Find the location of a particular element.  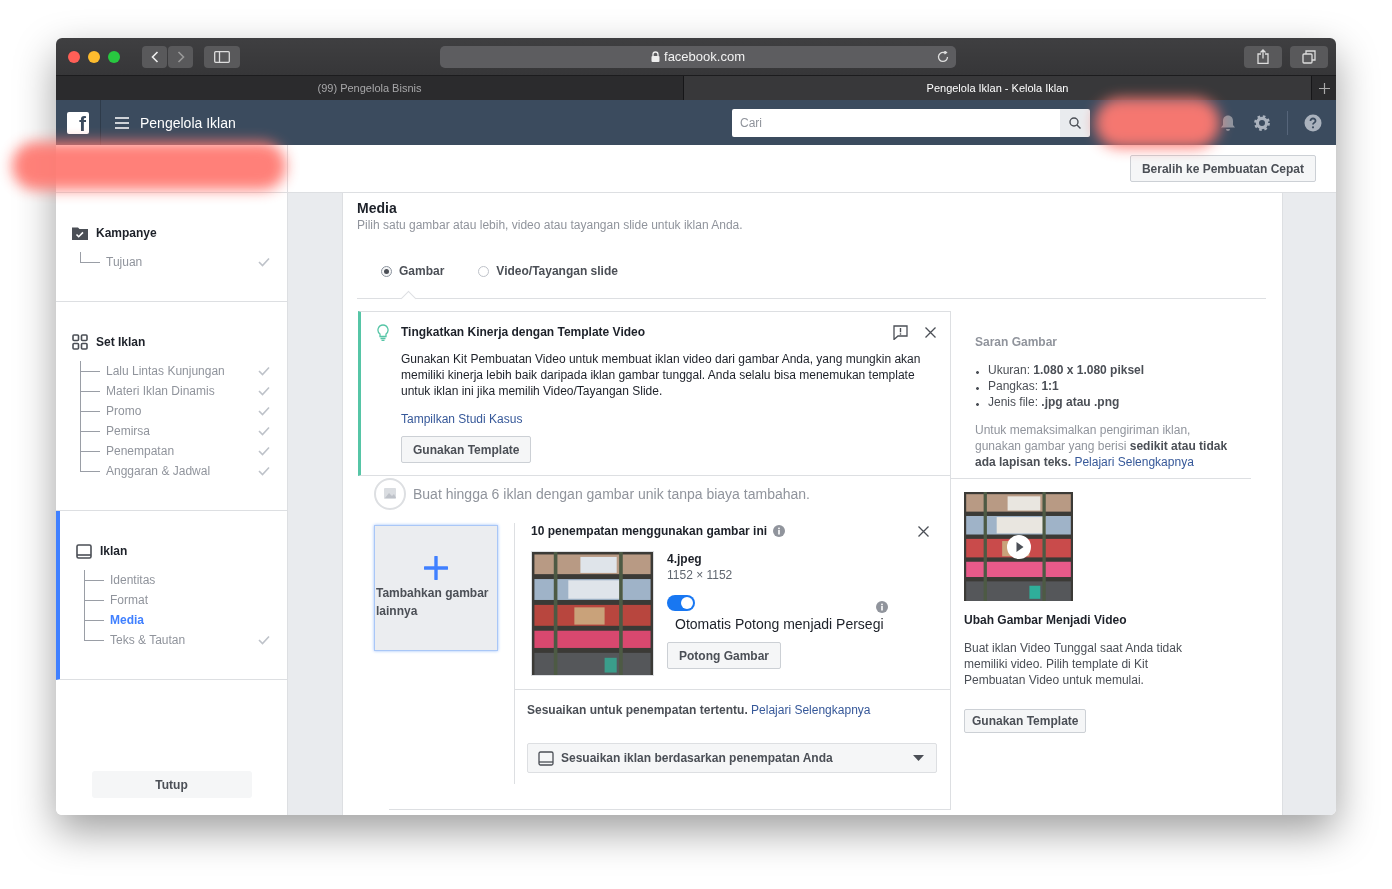

radio-label: Gambar is located at coordinates (422, 271).